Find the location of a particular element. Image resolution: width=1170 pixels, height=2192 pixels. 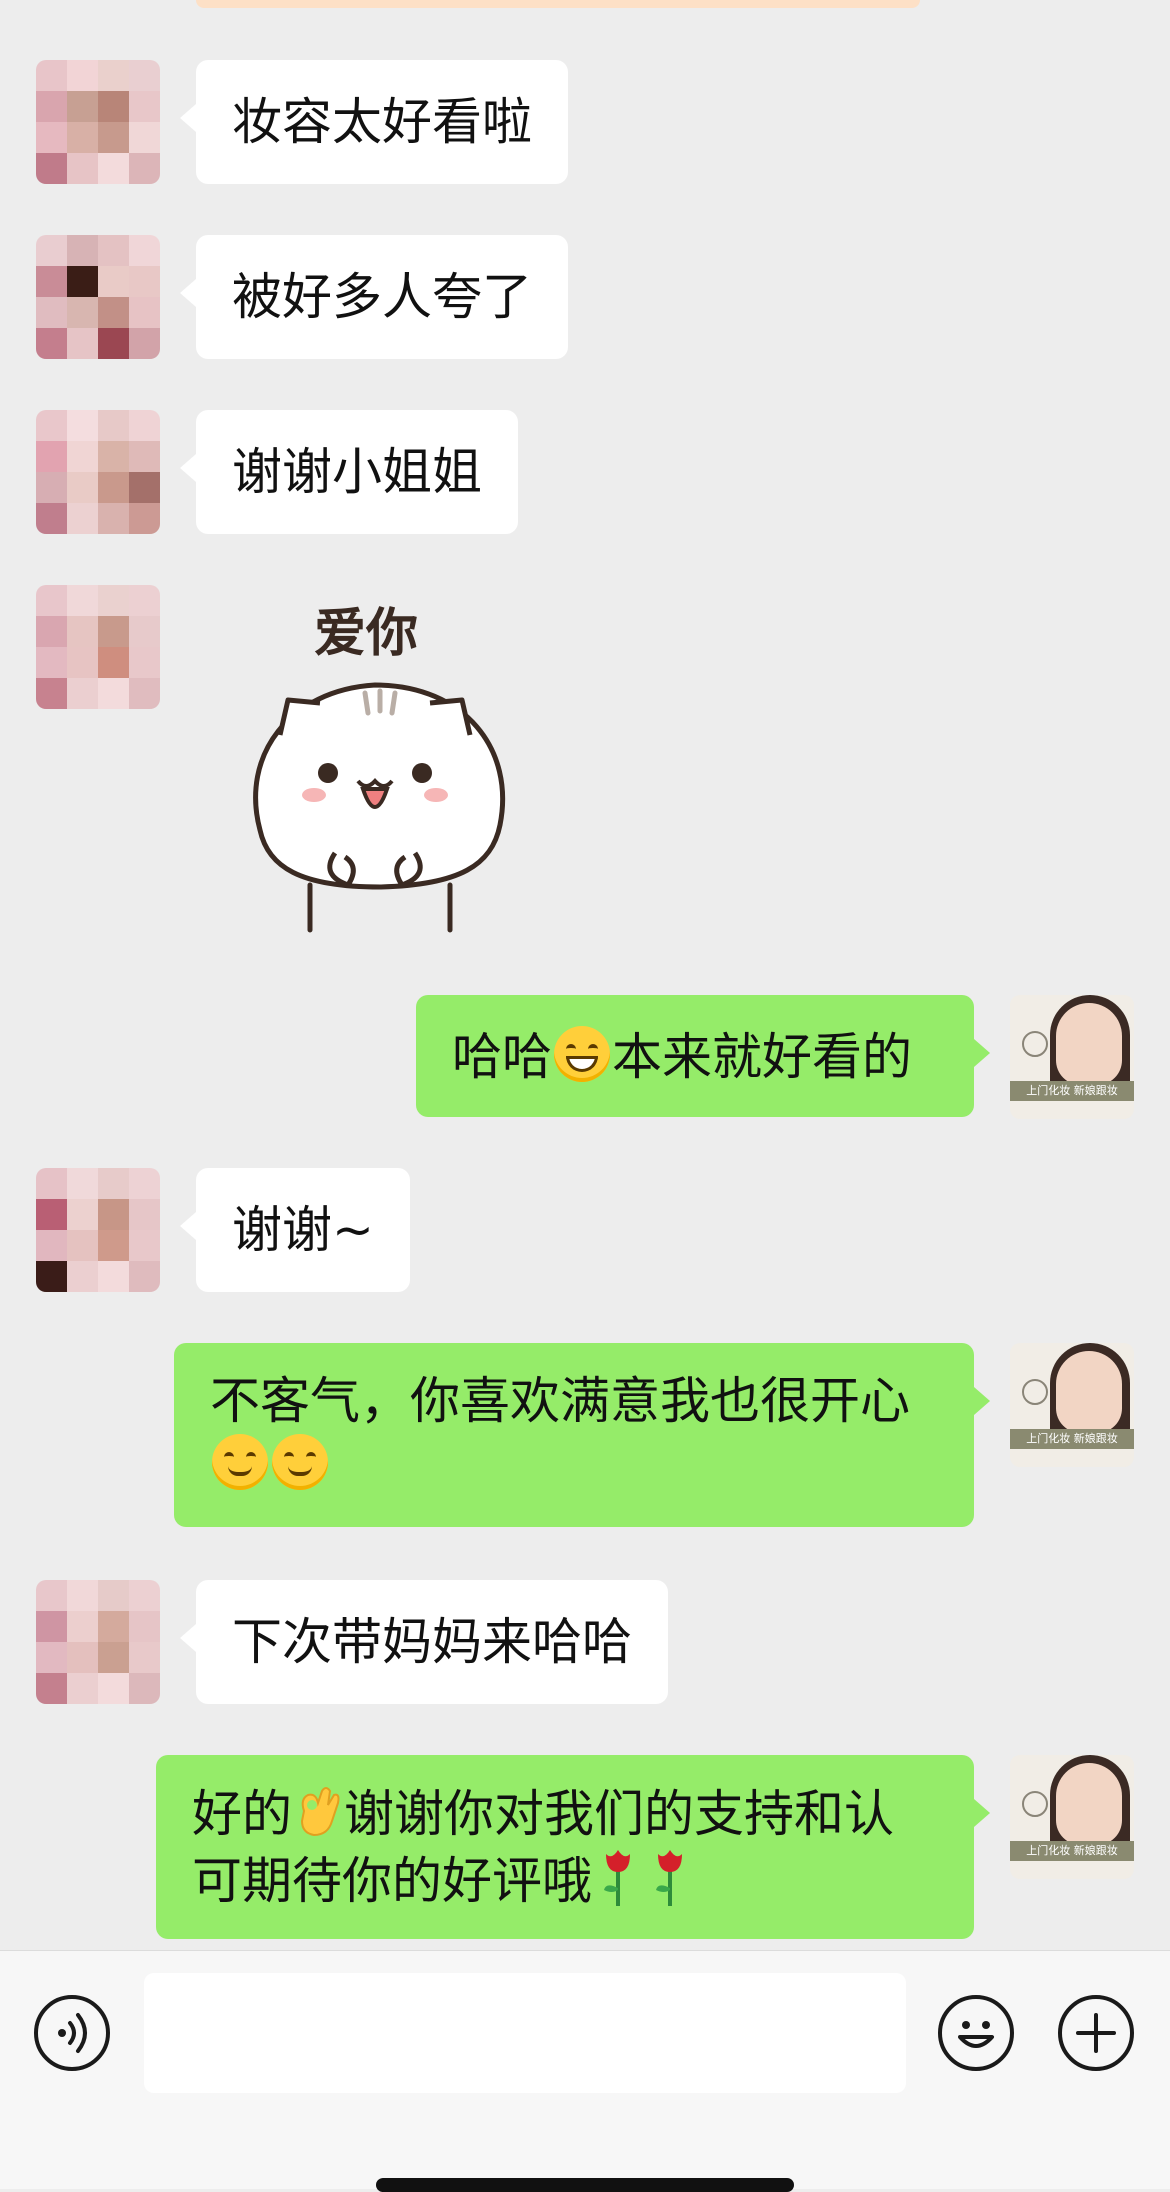

message-text: 妆容太好看啦 is located at coordinates (382, 122).